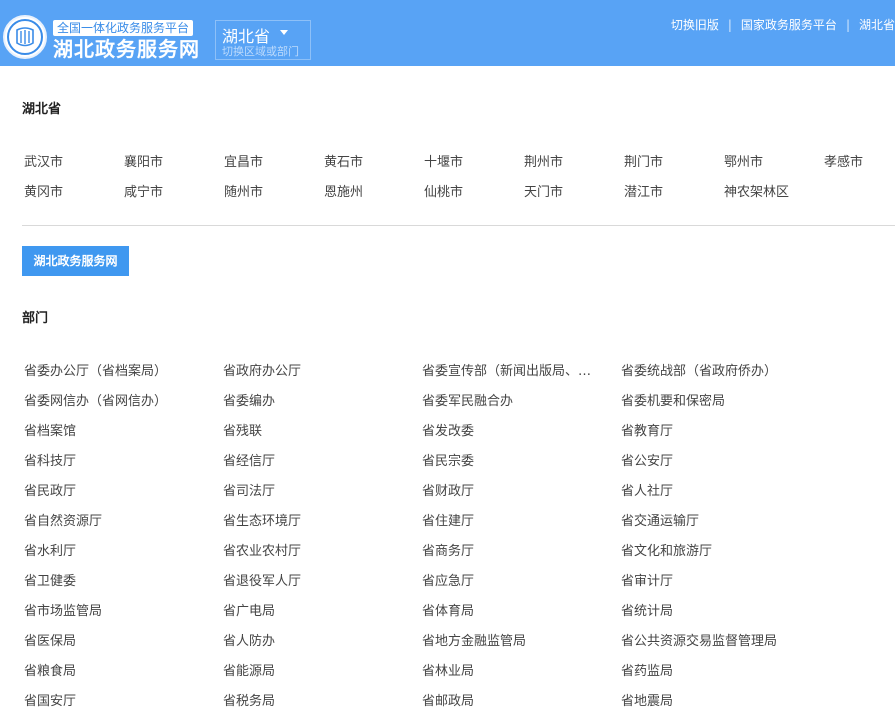 The width and height of the screenshot is (895, 720). Describe the element at coordinates (448, 519) in the screenshot. I see `department-link: 省住建厅` at that location.